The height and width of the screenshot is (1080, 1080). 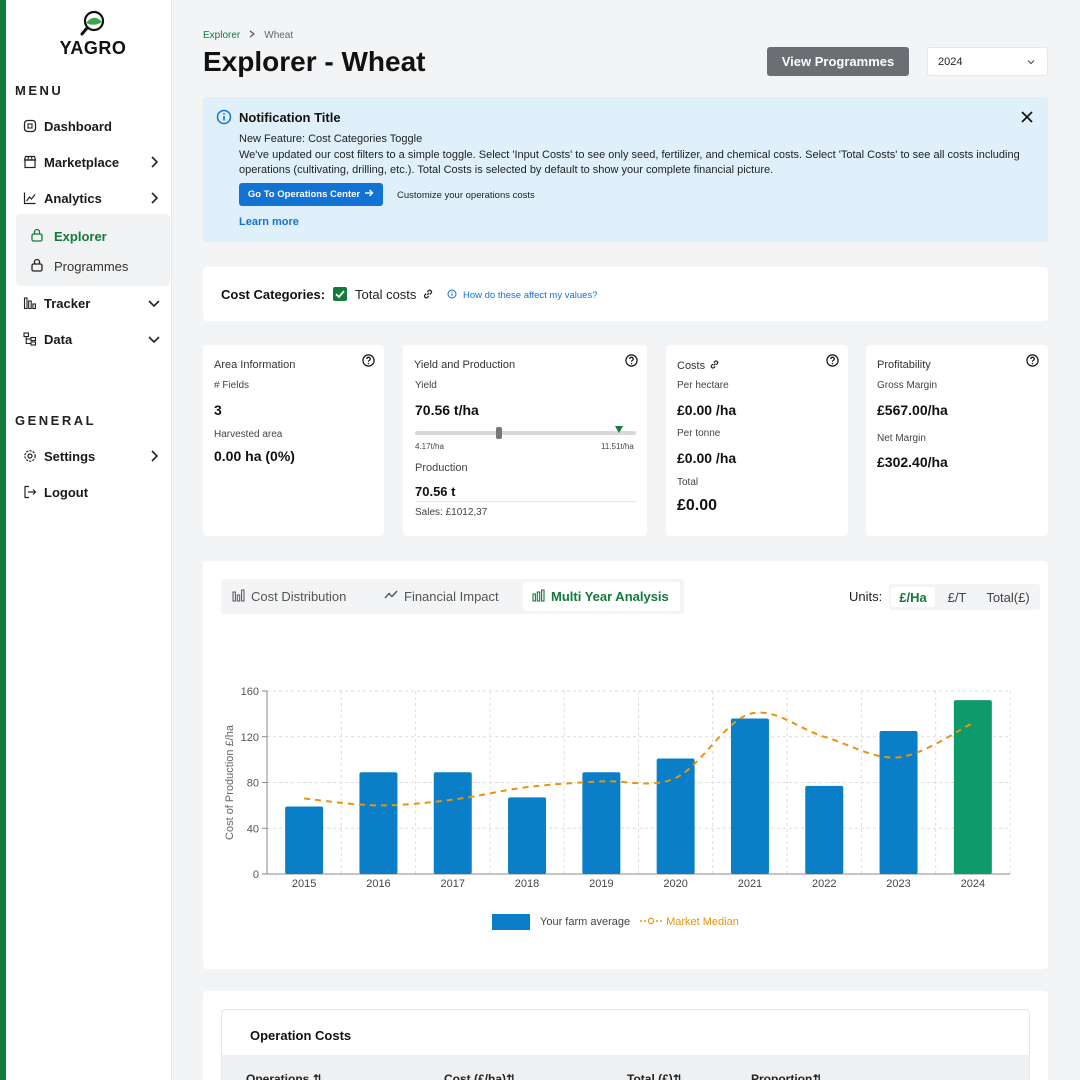 I want to click on logo-text: YAGRO, so click(x=93, y=48).